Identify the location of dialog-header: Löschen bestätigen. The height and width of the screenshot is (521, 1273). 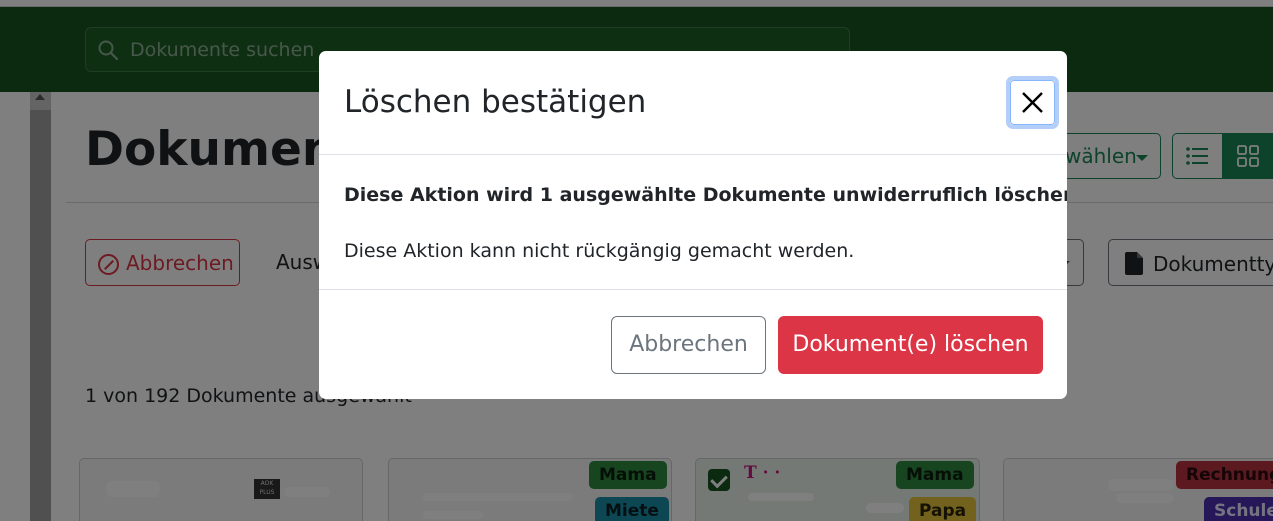
(693, 103).